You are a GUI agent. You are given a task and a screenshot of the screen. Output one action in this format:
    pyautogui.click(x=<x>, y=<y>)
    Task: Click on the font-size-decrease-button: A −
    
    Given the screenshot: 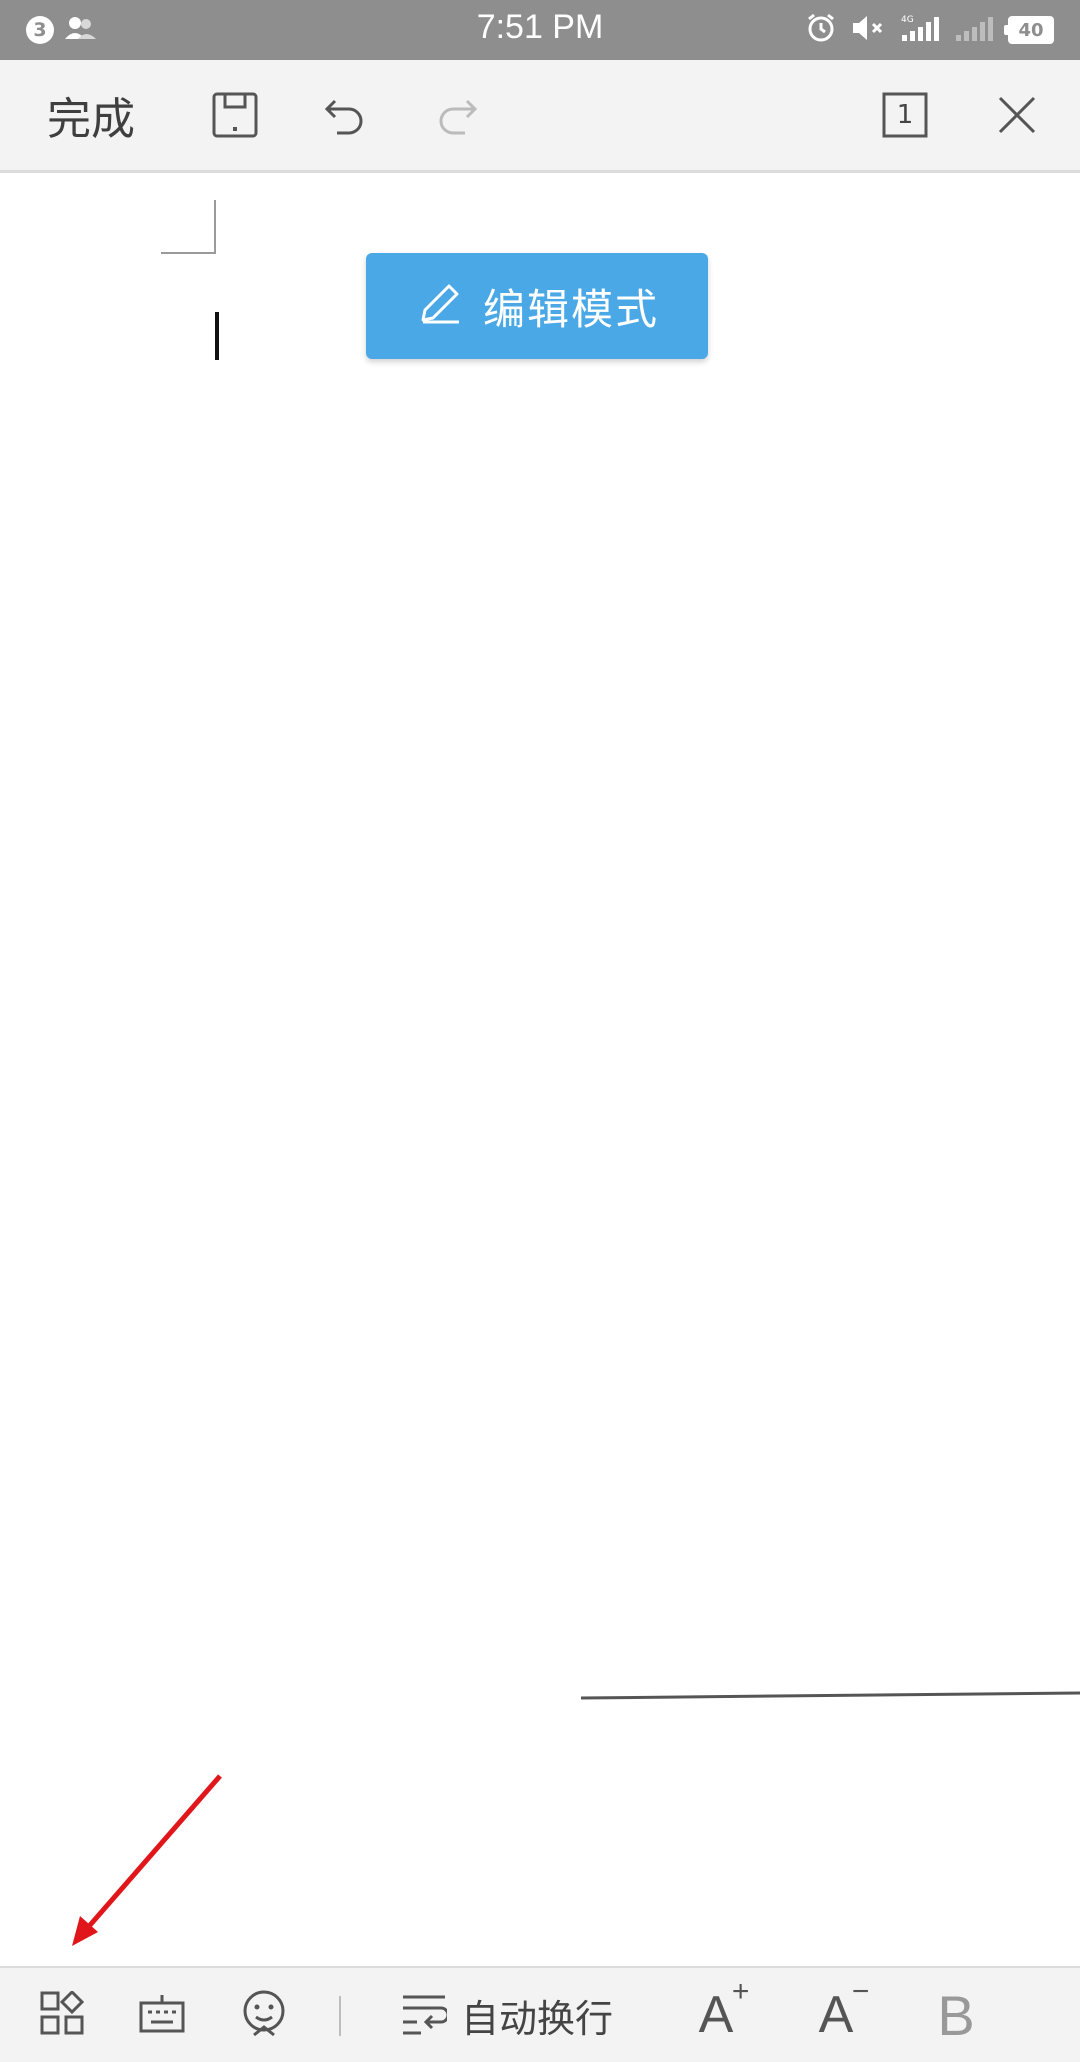 What is the action you would take?
    pyautogui.click(x=840, y=2015)
    